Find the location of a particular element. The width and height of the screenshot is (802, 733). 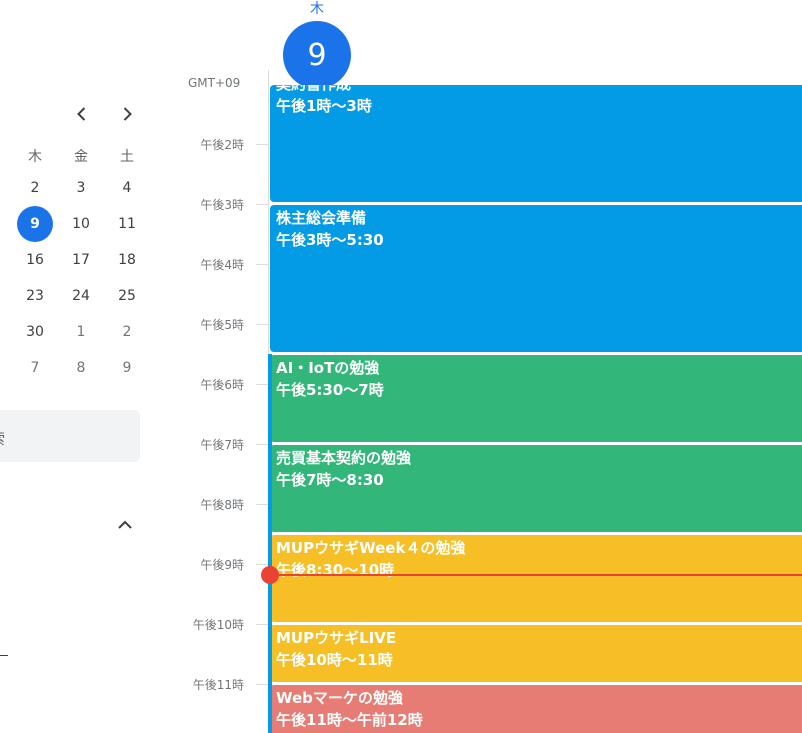

event-title: MUPウサギWeek４の勉強 is located at coordinates (371, 548).